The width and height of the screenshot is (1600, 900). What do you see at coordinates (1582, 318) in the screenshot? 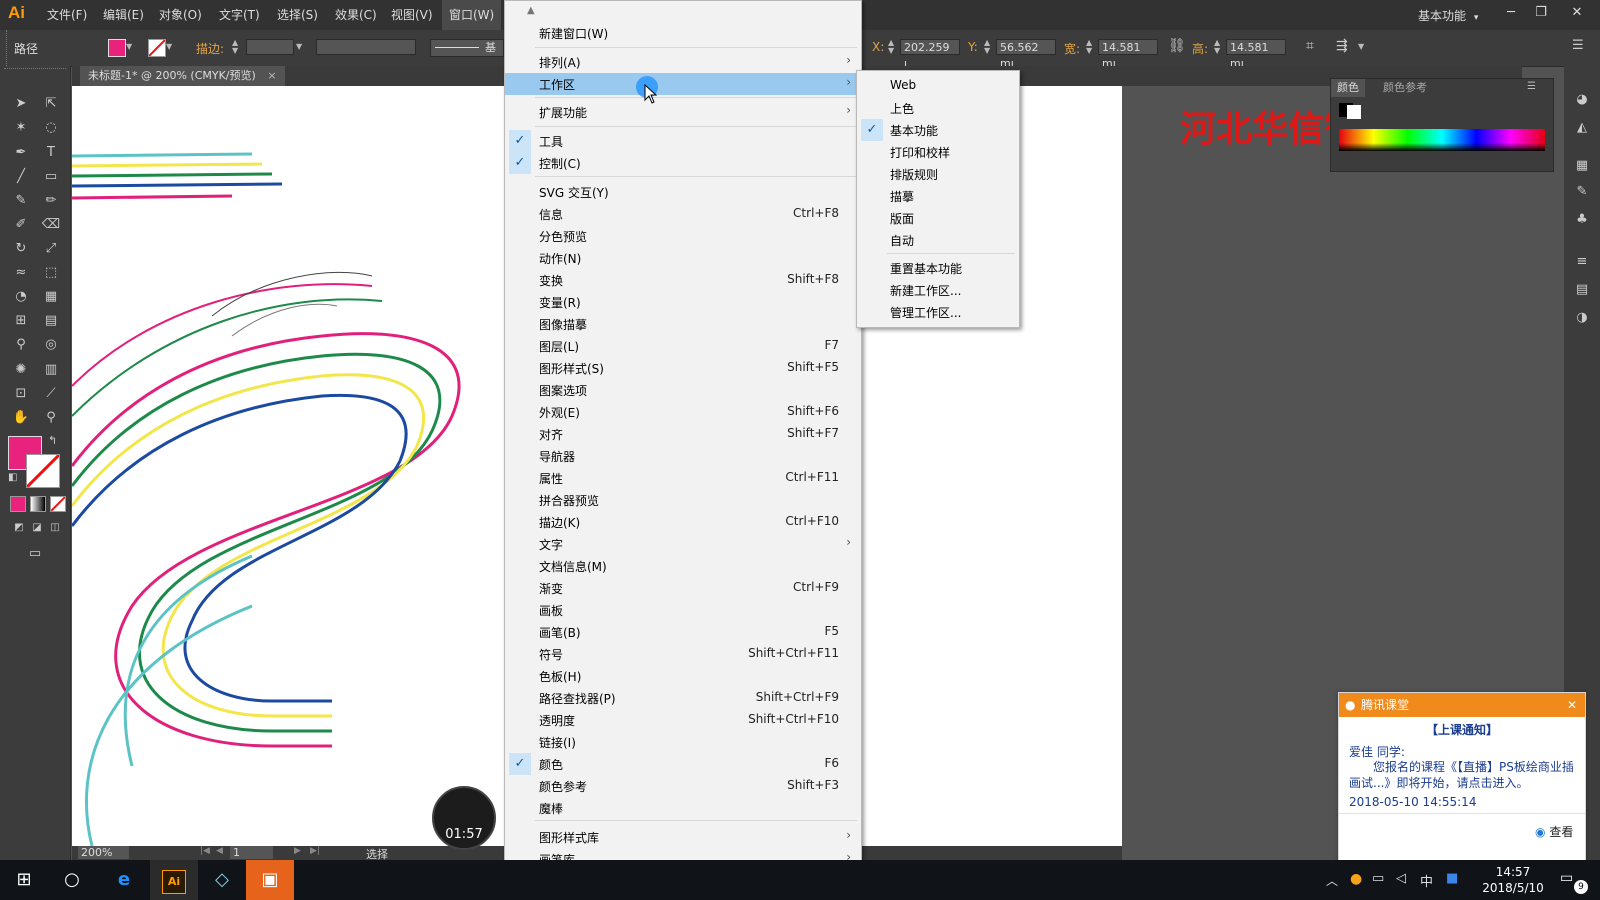
I see `transparency-panel-icon: ◑` at bounding box center [1582, 318].